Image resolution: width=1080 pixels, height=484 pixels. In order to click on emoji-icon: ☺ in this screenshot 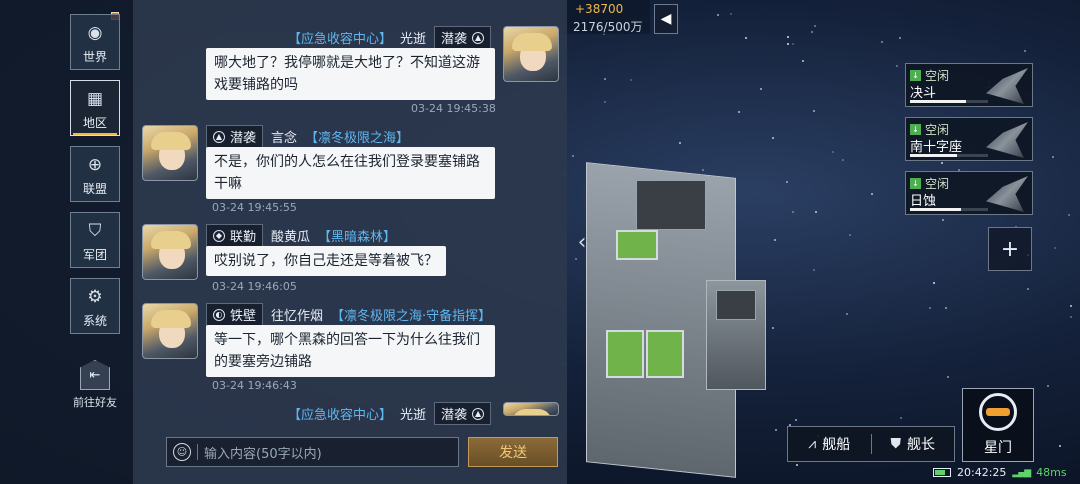, I will do `click(182, 452)`.